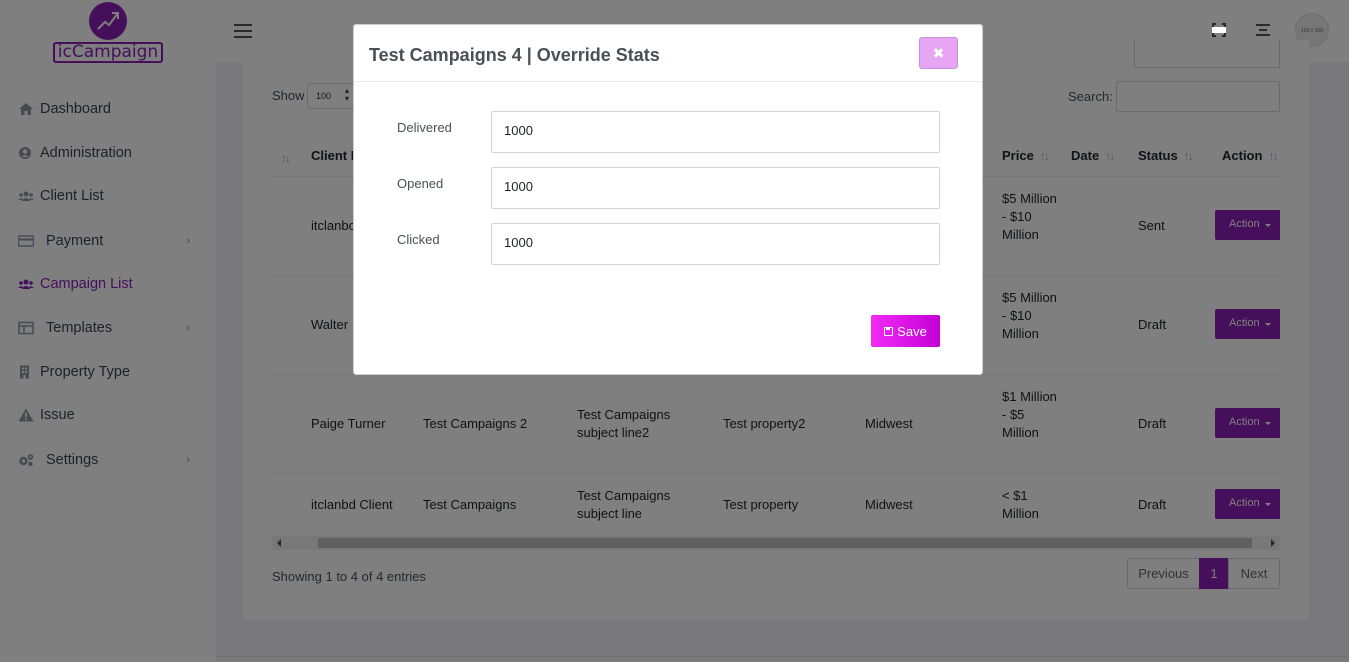 The height and width of the screenshot is (662, 1349). I want to click on clicked-label: Clicked, so click(418, 239).